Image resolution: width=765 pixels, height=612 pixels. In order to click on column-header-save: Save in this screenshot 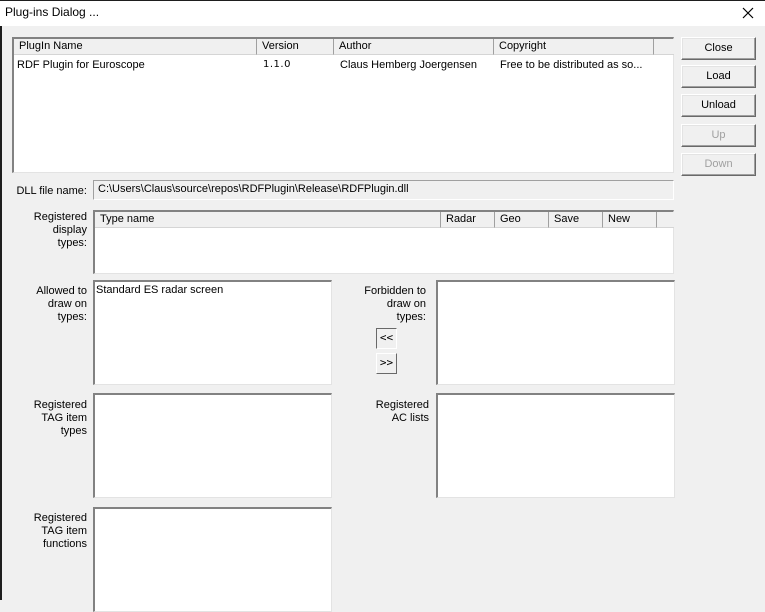, I will do `click(576, 220)`.